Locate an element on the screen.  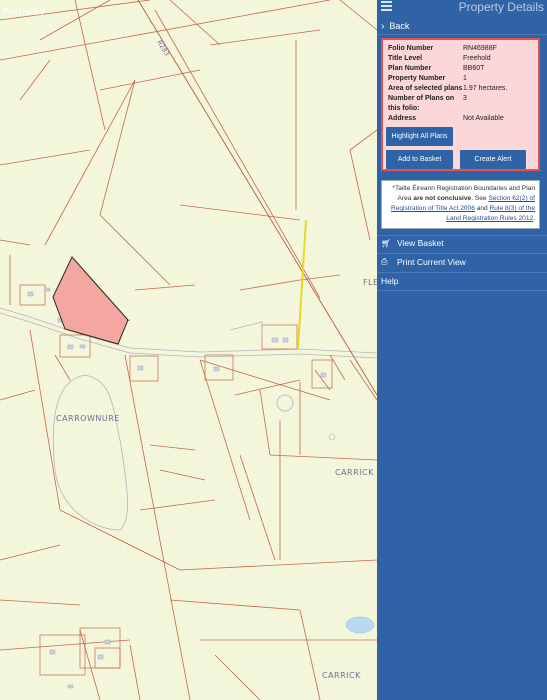
help-link: Help is located at coordinates (389, 281).